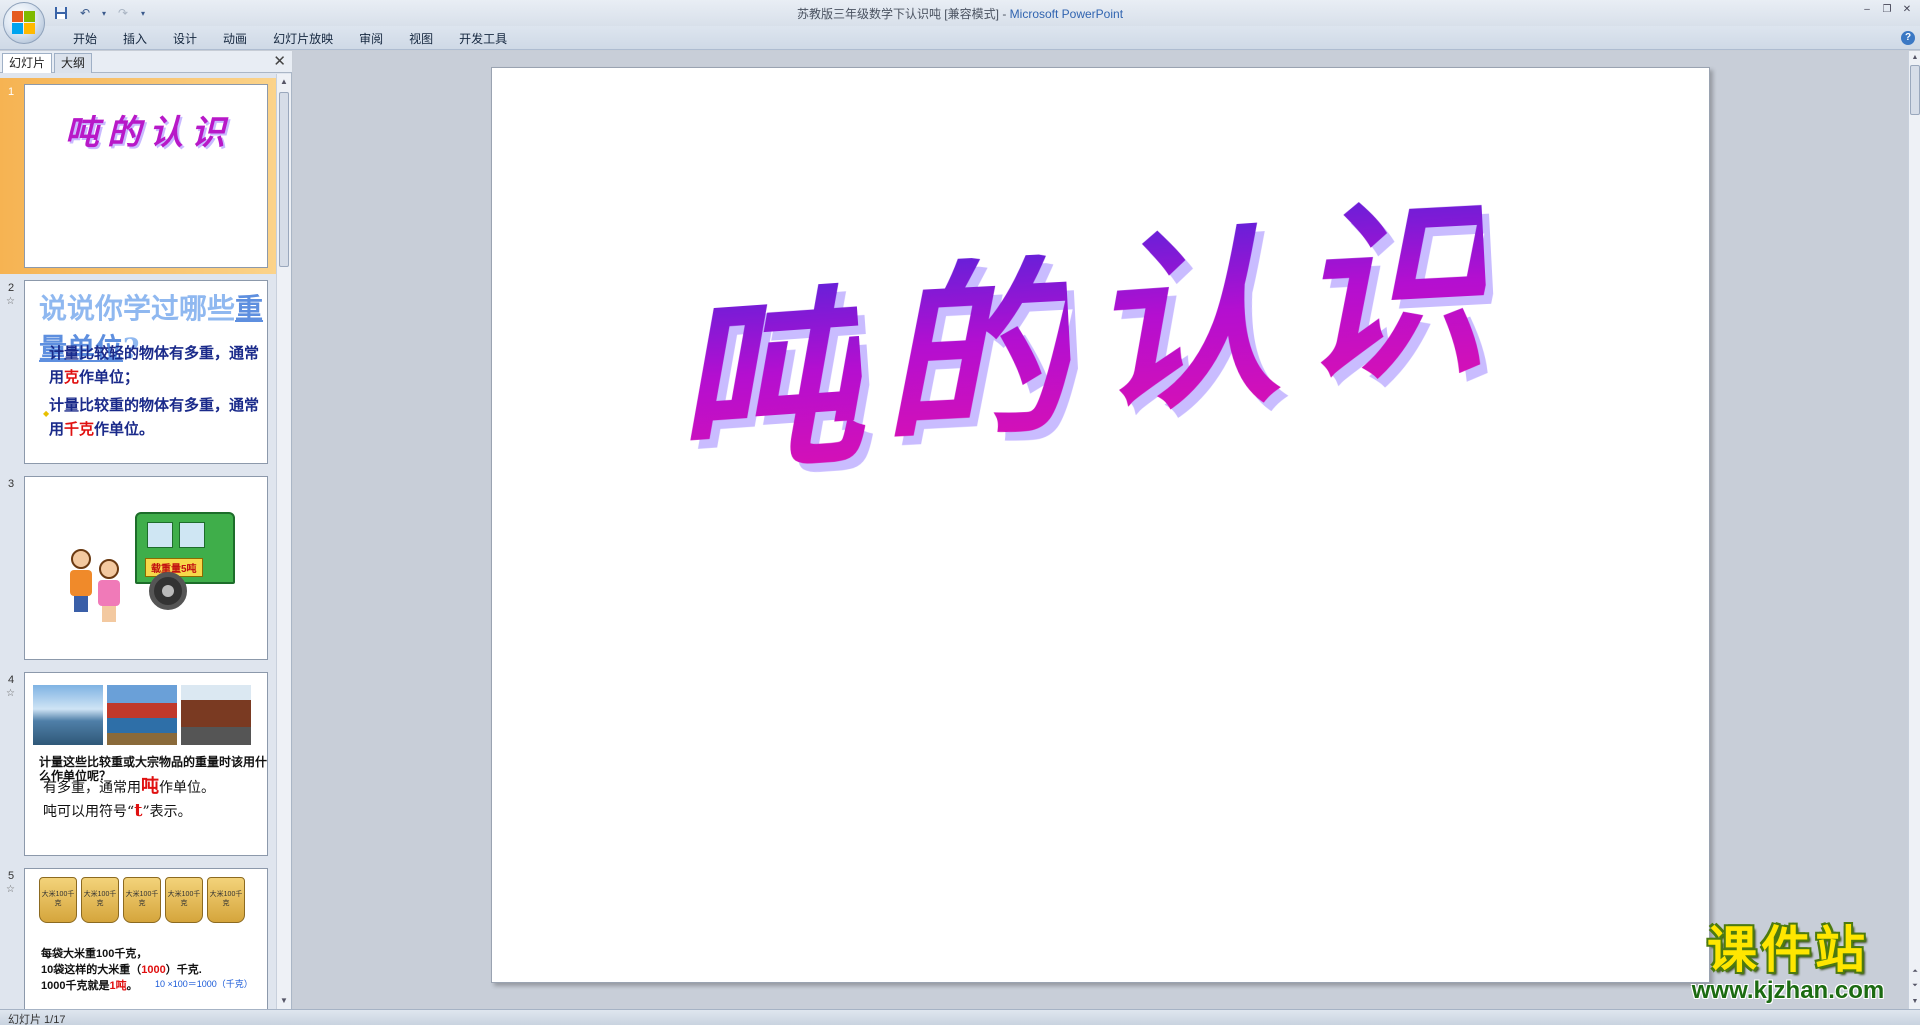 Image resolution: width=1920 pixels, height=1025 pixels. I want to click on ribbon-tabs: 开始 插入 设计 动画 幻灯片放映 审阅 视图 开发工具, so click(290, 39).